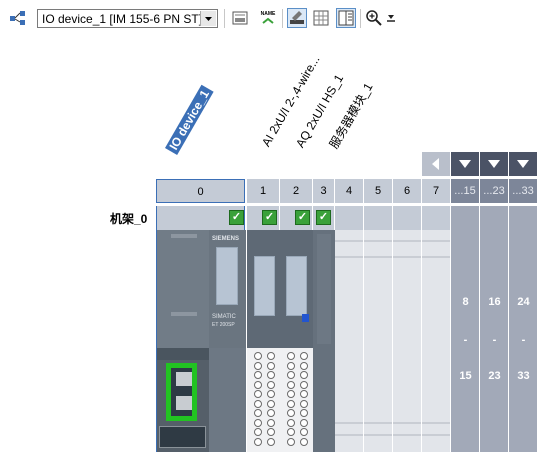  I want to click on device-label: IO device_1, so click(189, 120).